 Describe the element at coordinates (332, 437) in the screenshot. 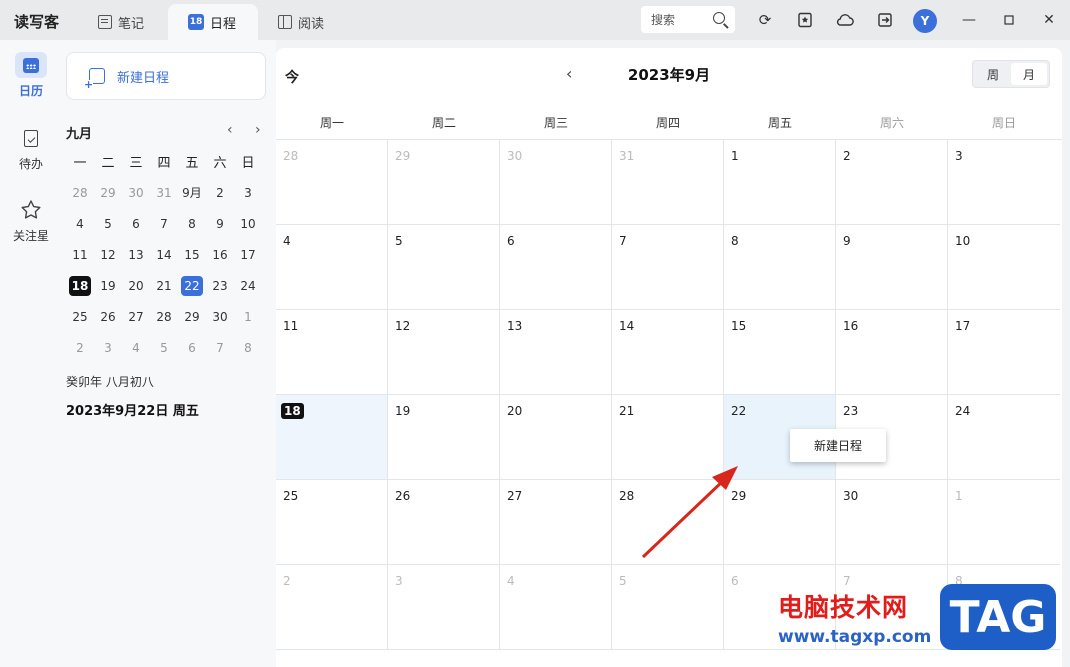

I see `day-cell: 18` at that location.